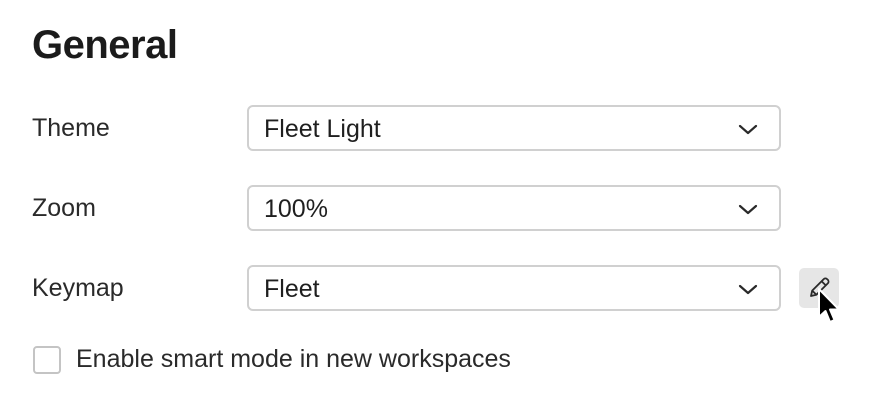 The height and width of the screenshot is (400, 888). I want to click on section-title: General, so click(105, 45).